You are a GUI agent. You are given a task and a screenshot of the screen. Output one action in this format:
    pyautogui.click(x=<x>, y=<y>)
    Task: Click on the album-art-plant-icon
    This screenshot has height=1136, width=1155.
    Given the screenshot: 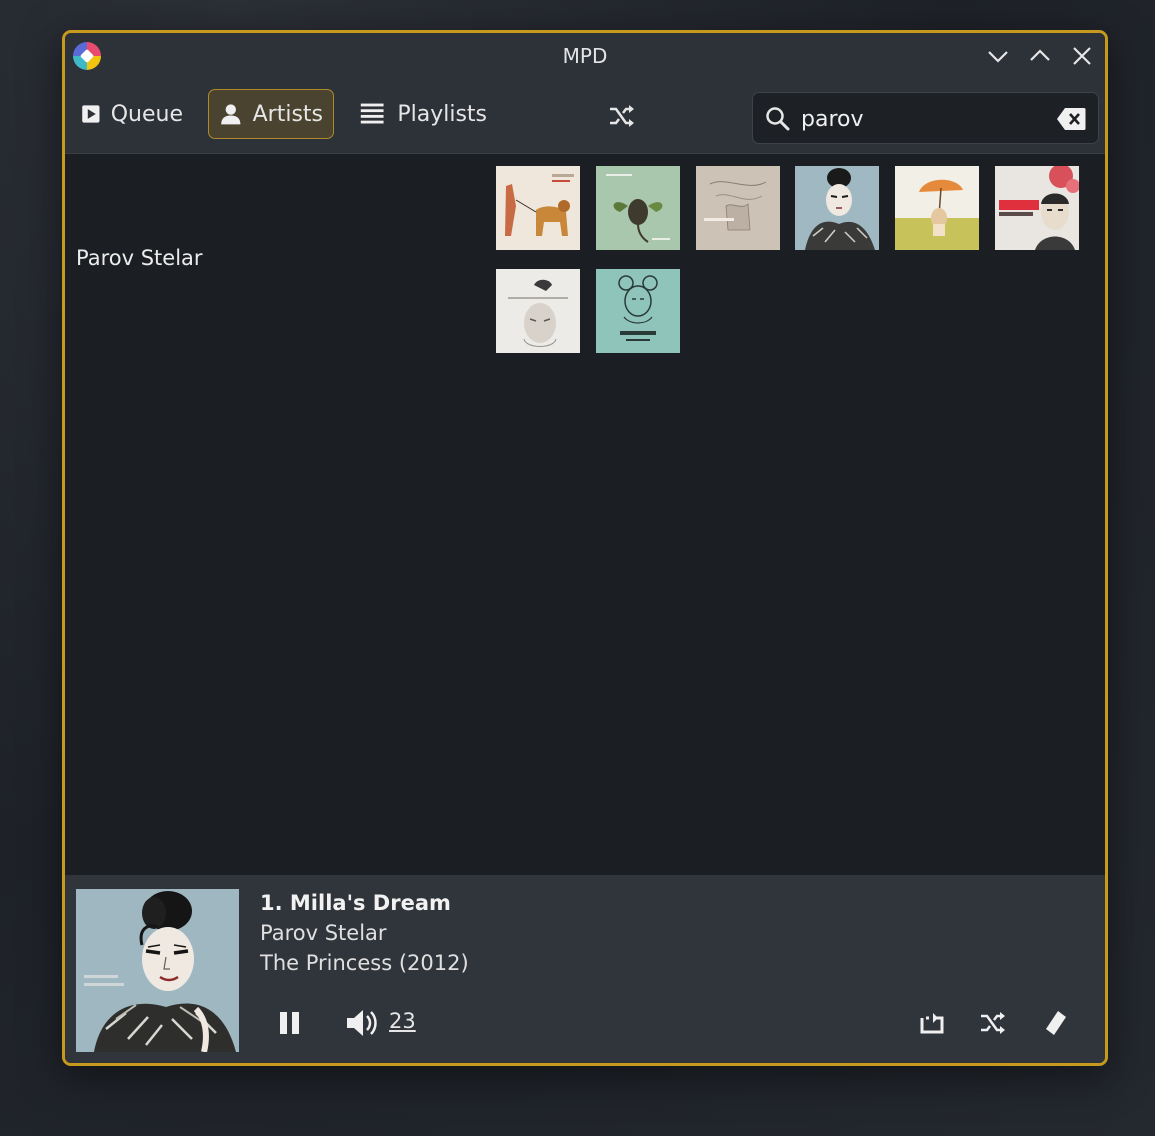 What is the action you would take?
    pyautogui.click(x=638, y=208)
    